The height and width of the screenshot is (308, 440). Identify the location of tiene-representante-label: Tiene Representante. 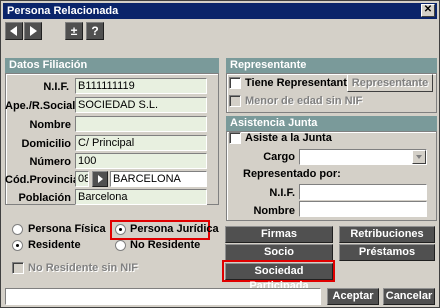
(299, 83).